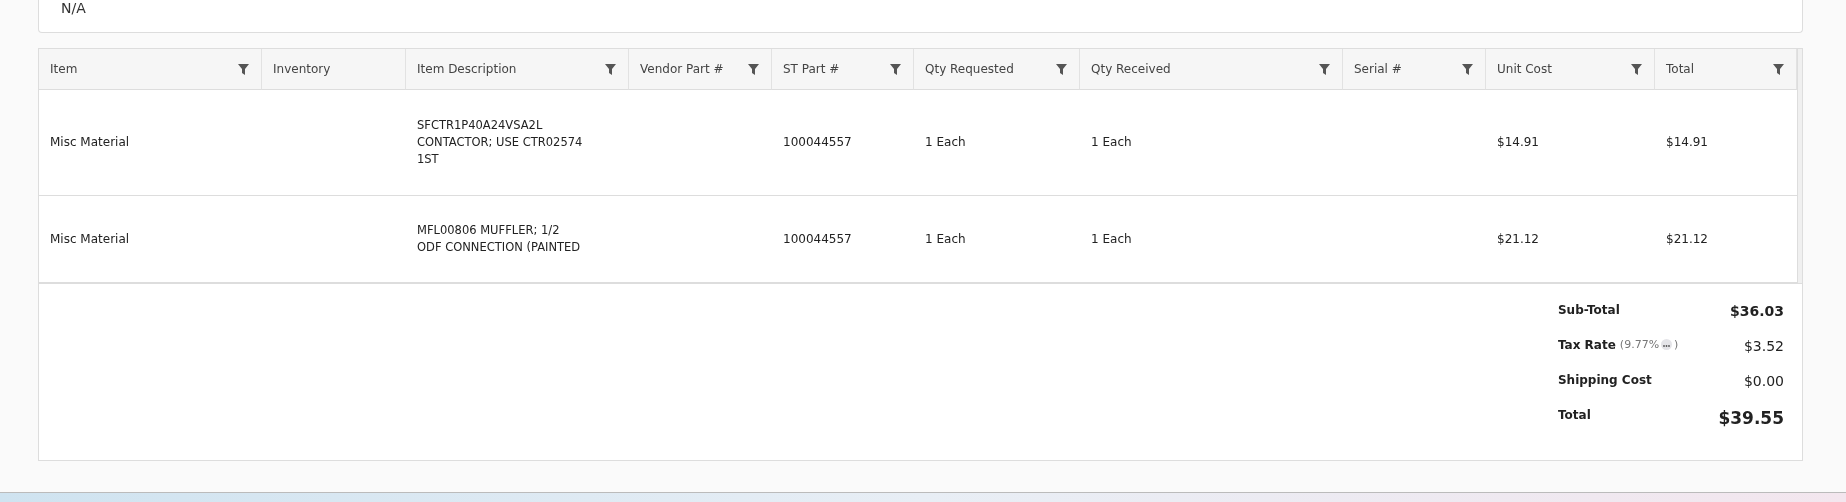 Image resolution: width=1846 pixels, height=502 pixels. Describe the element at coordinates (843, 69) in the screenshot. I see `column-header: ST Part #` at that location.